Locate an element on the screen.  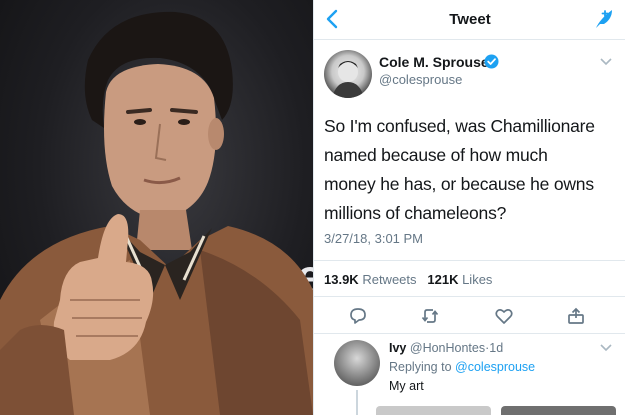
avatar is located at coordinates (348, 74).